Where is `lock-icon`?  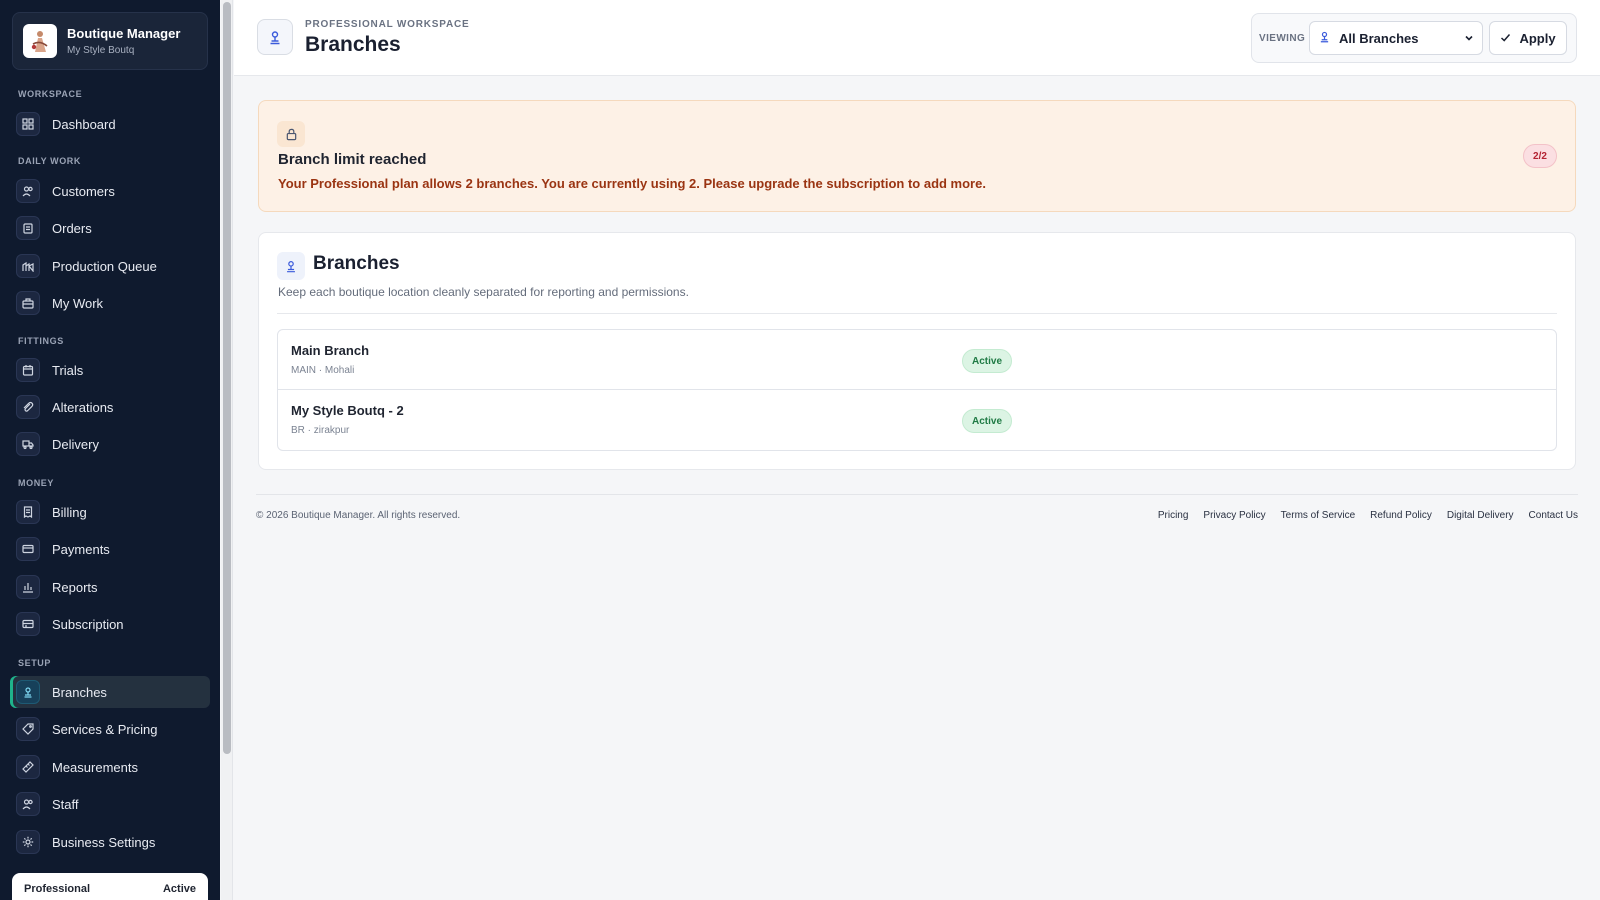 lock-icon is located at coordinates (291, 134).